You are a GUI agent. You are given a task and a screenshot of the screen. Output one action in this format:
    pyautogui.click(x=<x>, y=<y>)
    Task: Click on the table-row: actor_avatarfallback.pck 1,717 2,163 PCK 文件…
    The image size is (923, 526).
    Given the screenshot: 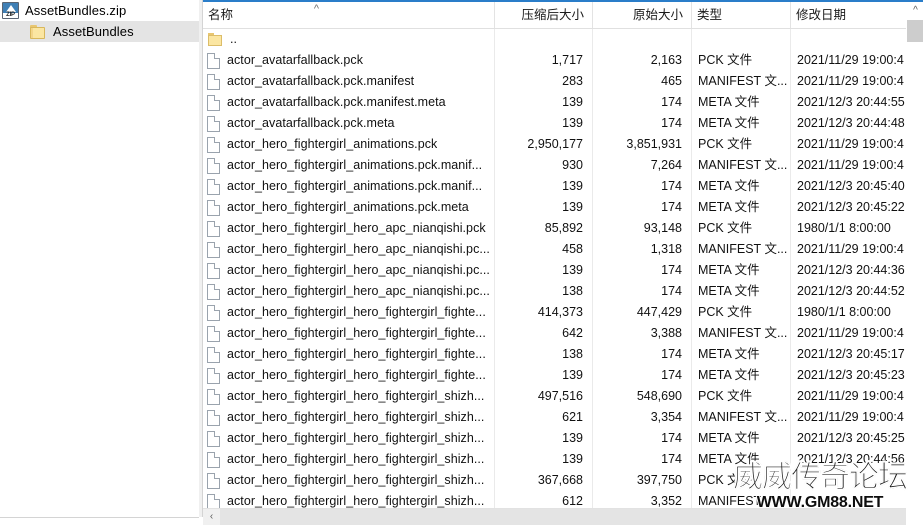 What is the action you would take?
    pyautogui.click(x=563, y=60)
    